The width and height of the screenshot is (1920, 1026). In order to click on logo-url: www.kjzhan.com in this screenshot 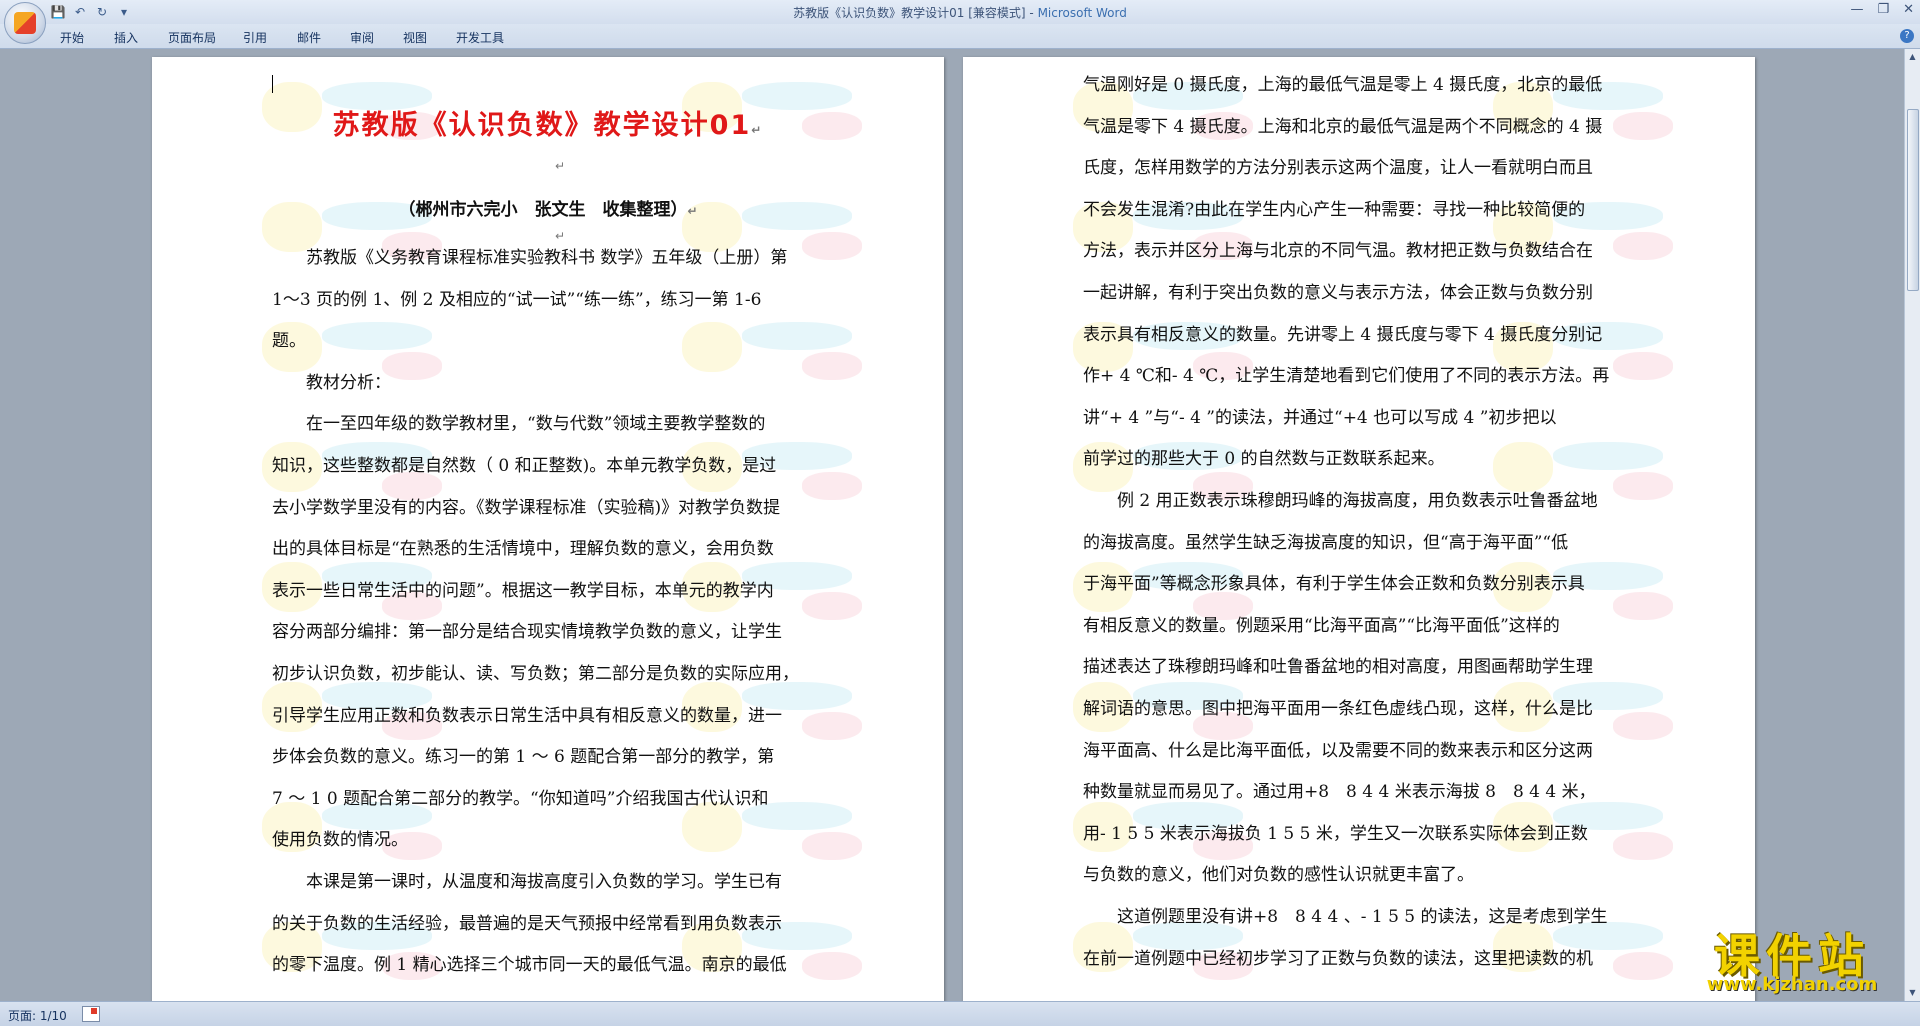, I will do `click(1792, 984)`.